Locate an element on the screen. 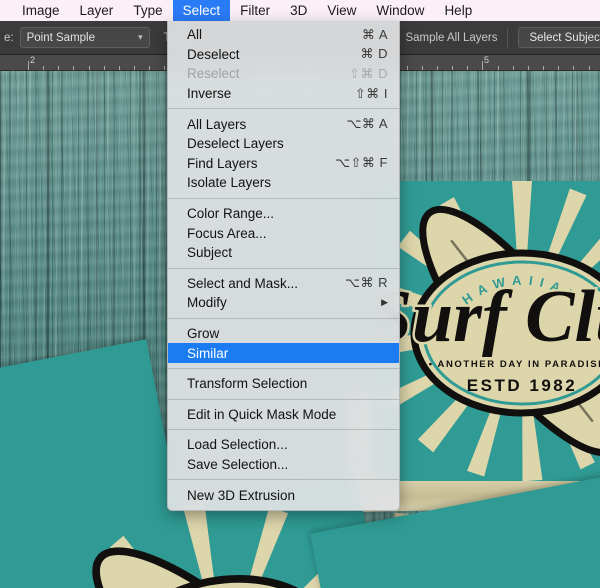 The width and height of the screenshot is (600, 588). submenu-arrow-icon: ▶ is located at coordinates (384, 302).